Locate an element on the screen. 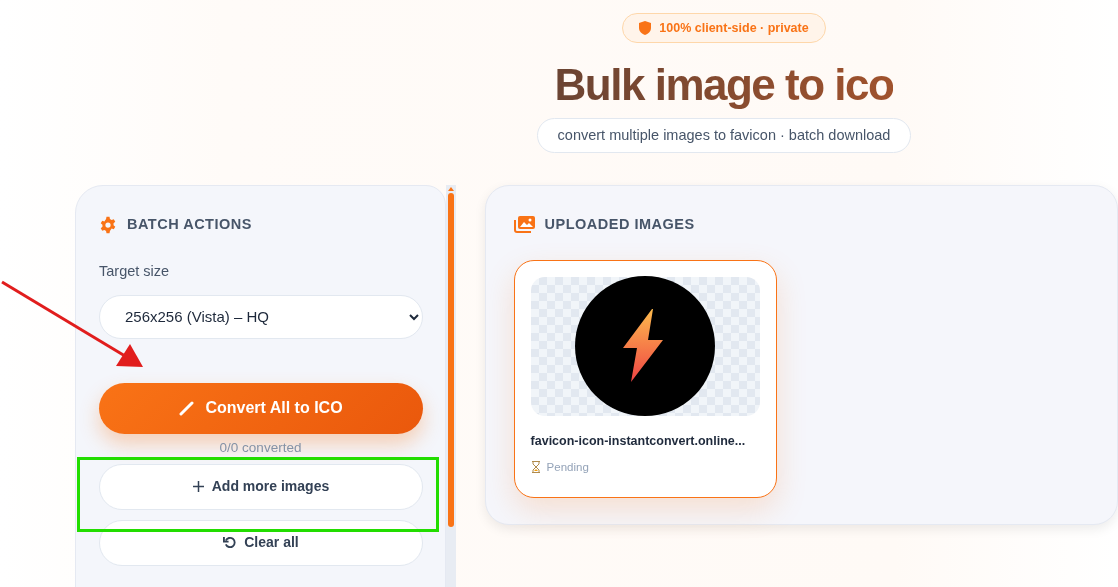 Image resolution: width=1118 pixels, height=587 pixels. add-images-button: Add more images is located at coordinates (261, 486).